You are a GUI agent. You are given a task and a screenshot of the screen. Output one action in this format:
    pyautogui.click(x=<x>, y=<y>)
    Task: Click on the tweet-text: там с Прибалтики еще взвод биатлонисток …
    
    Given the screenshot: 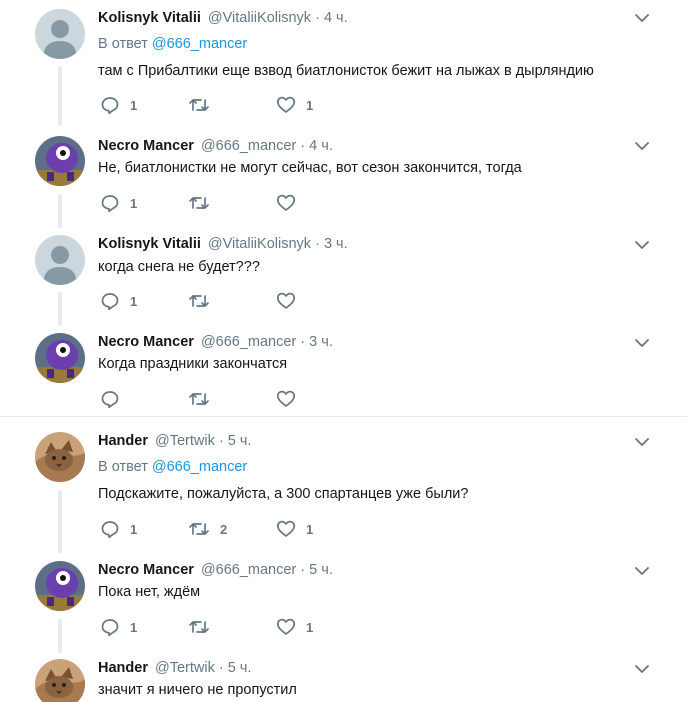 What is the action you would take?
    pyautogui.click(x=346, y=71)
    